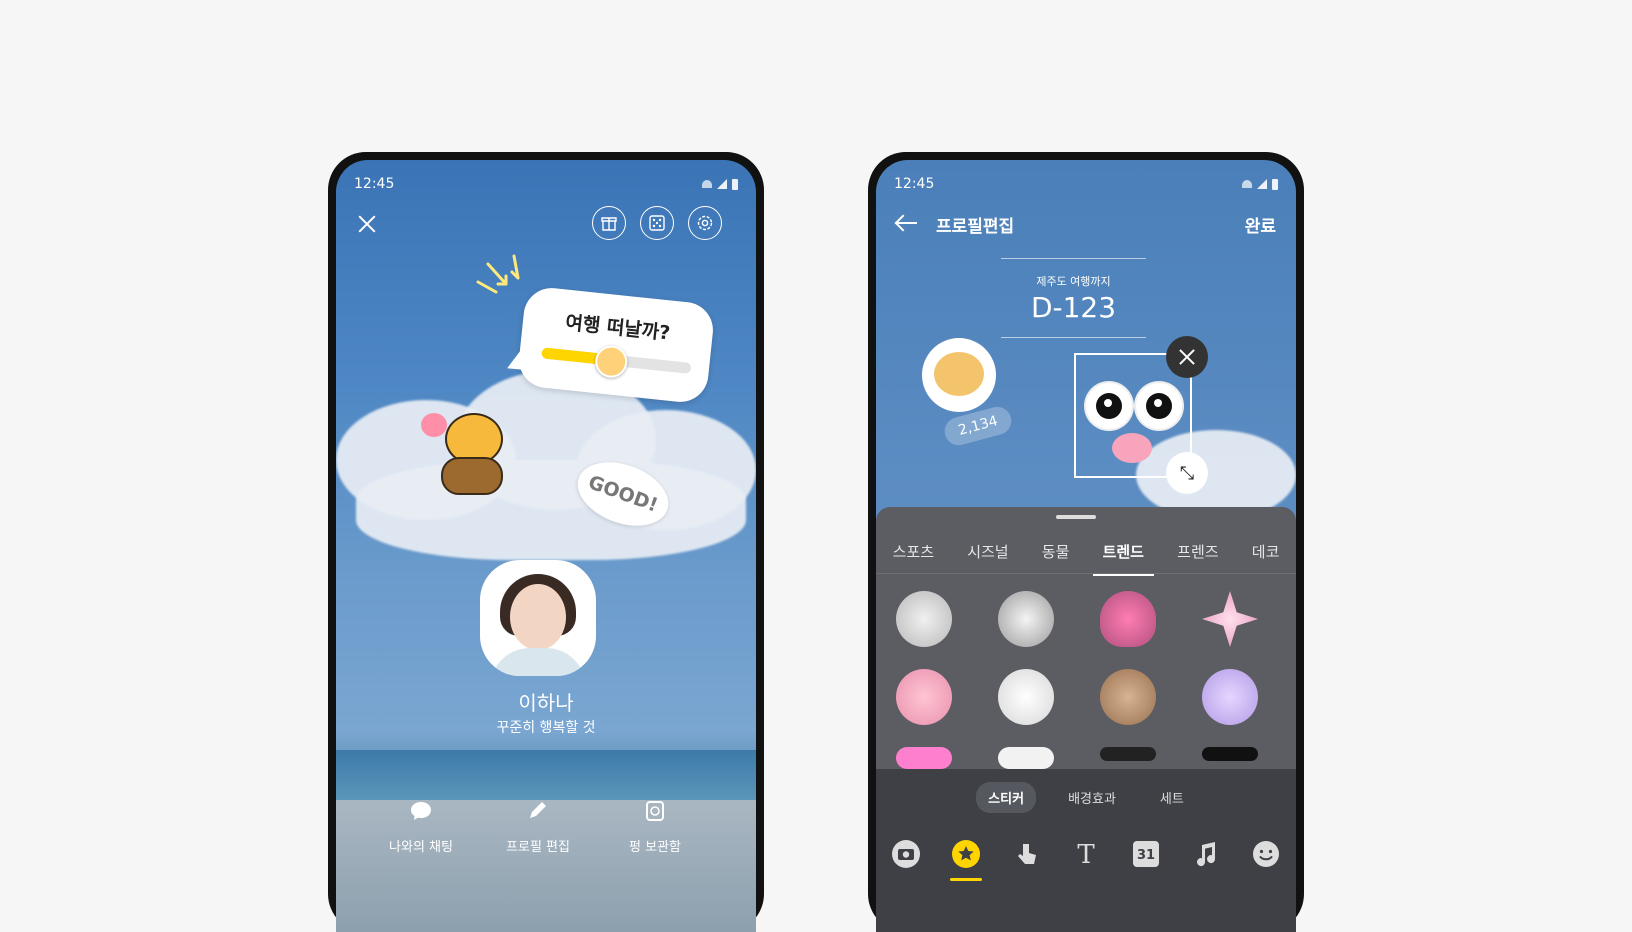 The width and height of the screenshot is (1632, 932). What do you see at coordinates (1123, 554) in the screenshot?
I see `tab-trend: 트렌드` at bounding box center [1123, 554].